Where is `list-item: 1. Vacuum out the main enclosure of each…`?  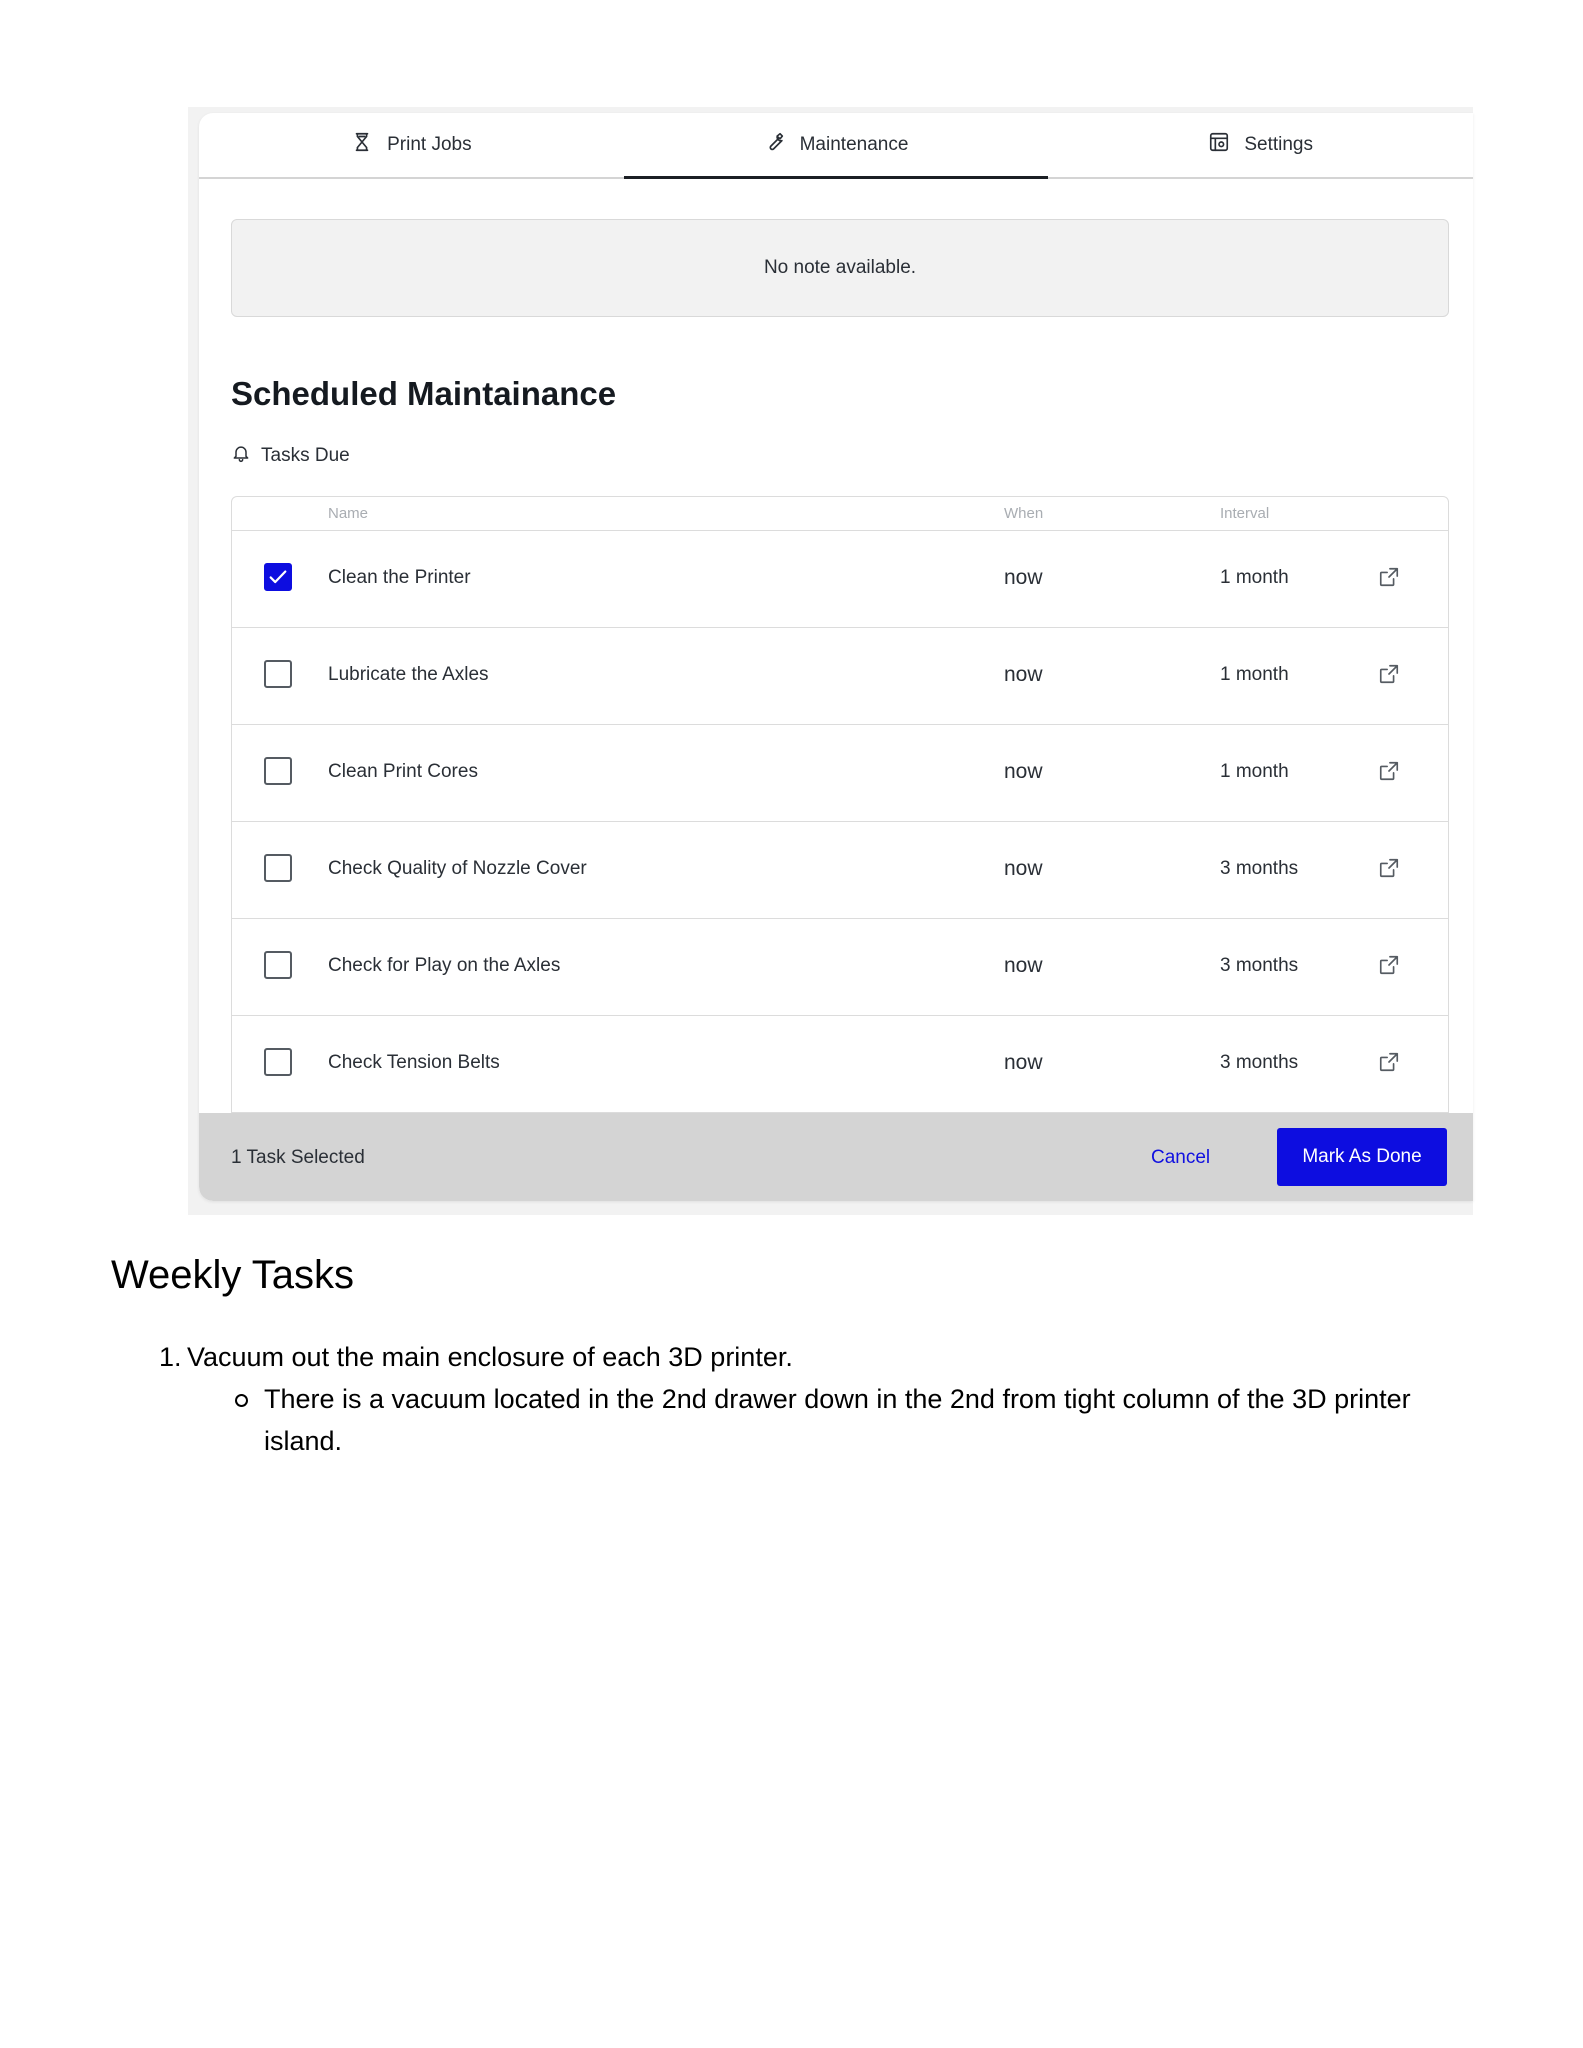 list-item: 1. Vacuum out the main enclosure of each… is located at coordinates (786, 1357).